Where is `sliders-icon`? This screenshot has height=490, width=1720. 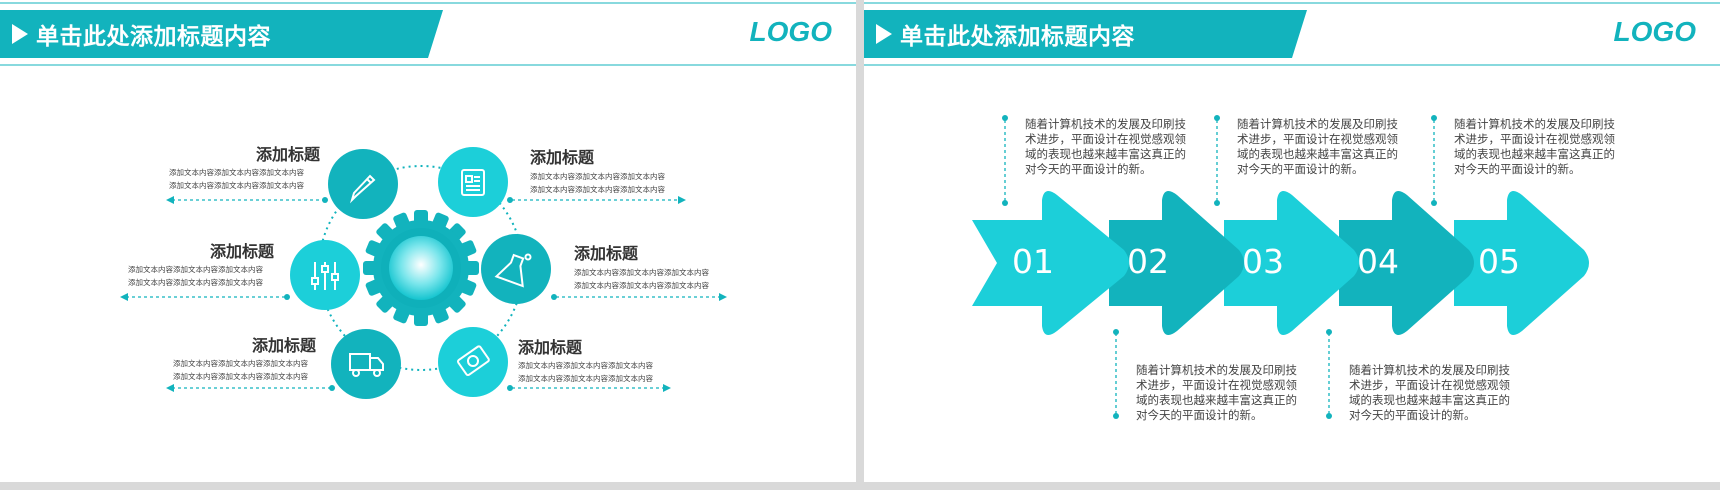 sliders-icon is located at coordinates (325, 276).